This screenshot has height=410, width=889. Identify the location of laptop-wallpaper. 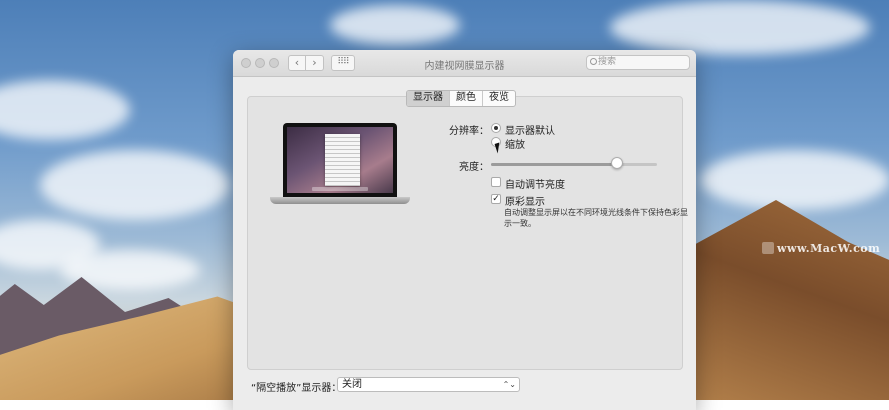
(340, 160).